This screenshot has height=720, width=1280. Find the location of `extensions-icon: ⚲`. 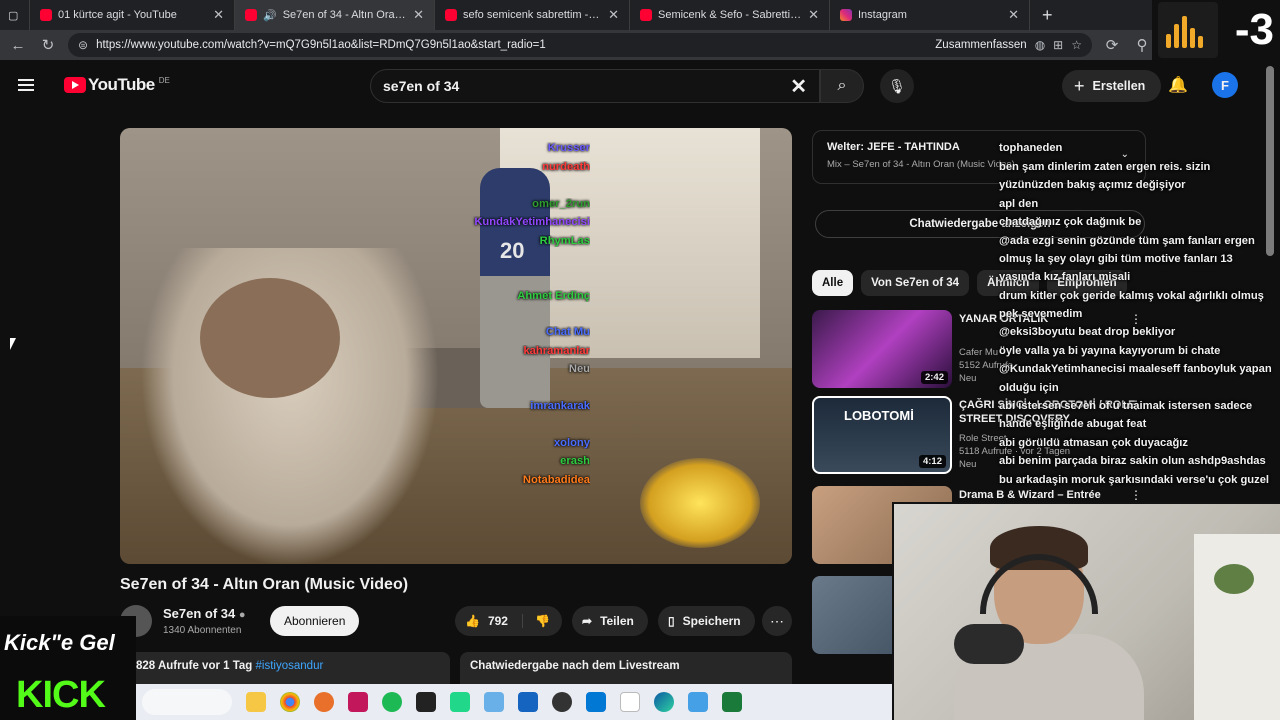

extensions-icon: ⚲ is located at coordinates (1142, 45).